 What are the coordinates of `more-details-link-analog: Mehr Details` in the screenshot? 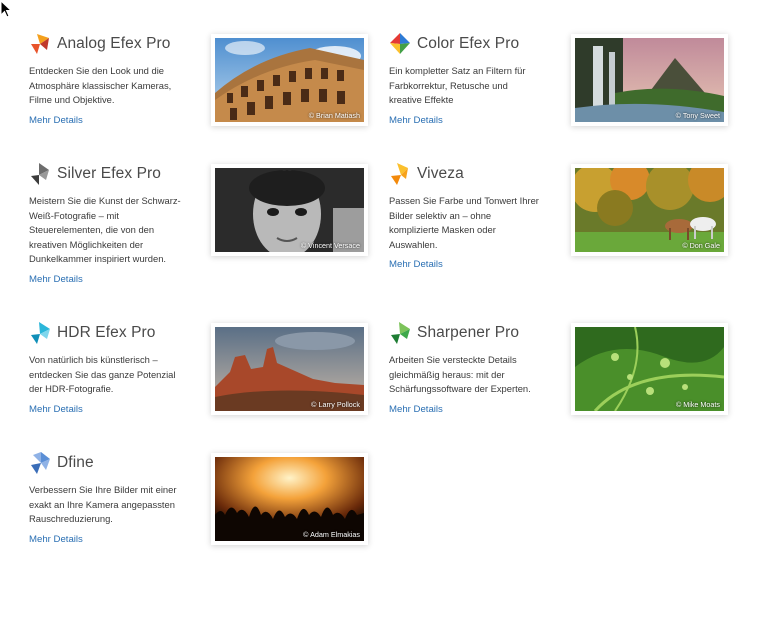 It's located at (114, 120).